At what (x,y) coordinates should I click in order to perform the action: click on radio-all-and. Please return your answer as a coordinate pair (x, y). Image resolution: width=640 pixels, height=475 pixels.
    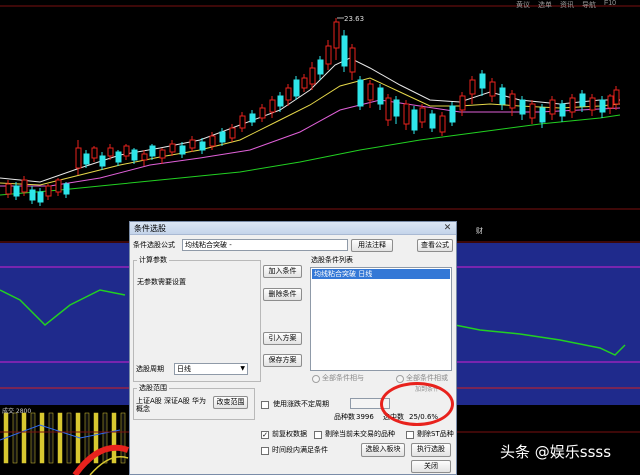
    Looking at the image, I should click on (316, 379).